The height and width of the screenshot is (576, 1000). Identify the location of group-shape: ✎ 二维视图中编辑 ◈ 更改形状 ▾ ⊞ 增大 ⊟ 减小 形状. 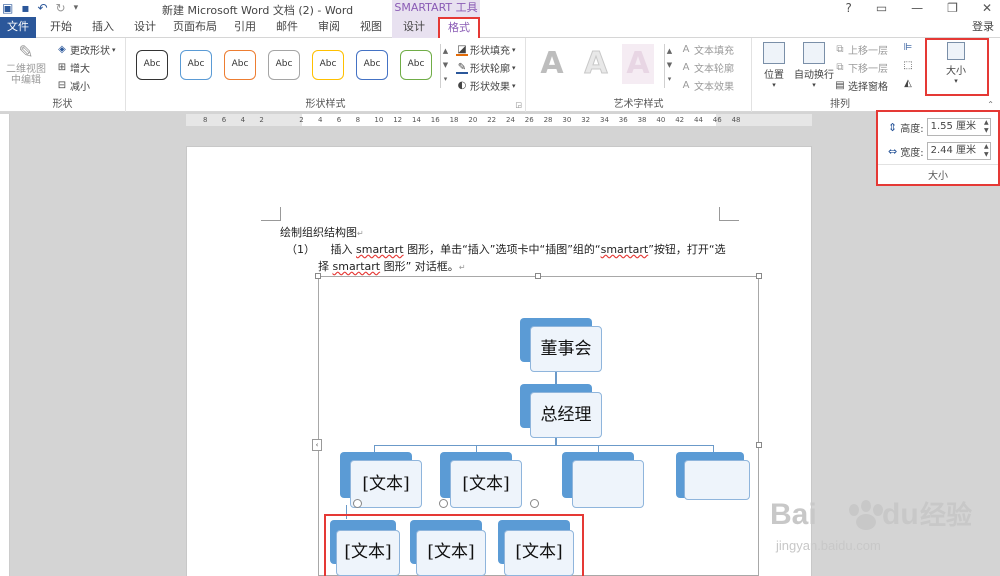
(63, 75).